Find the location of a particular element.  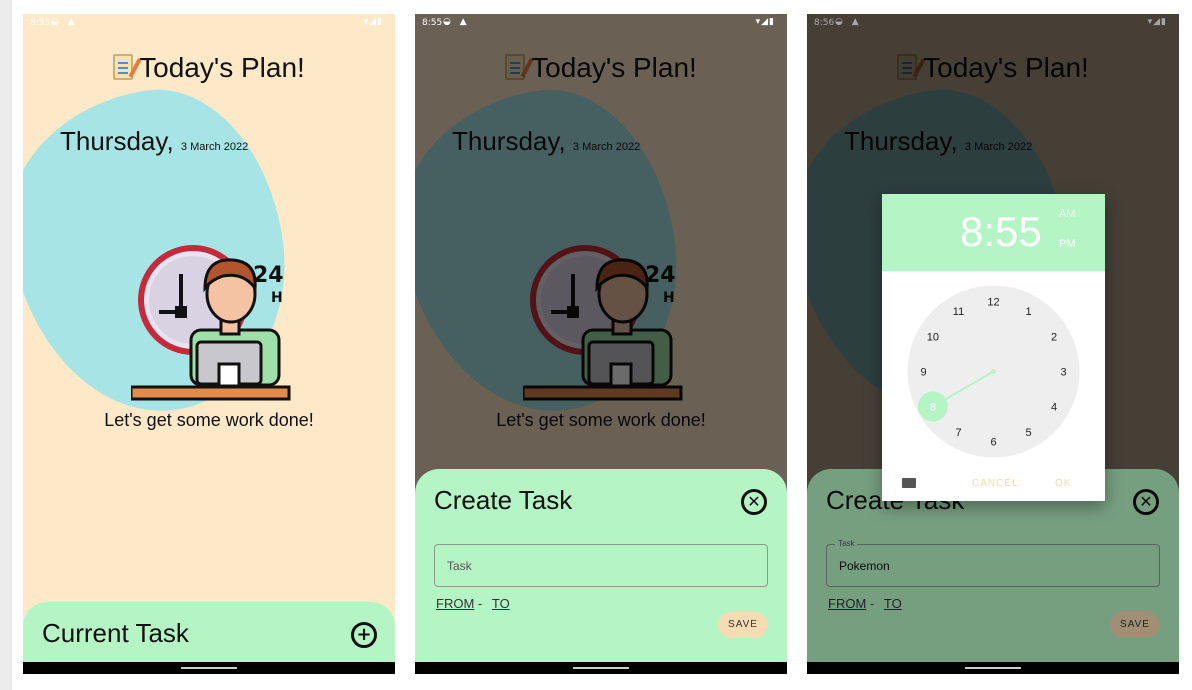

time-picker-header: 8:55 AM PM is located at coordinates (993, 232).